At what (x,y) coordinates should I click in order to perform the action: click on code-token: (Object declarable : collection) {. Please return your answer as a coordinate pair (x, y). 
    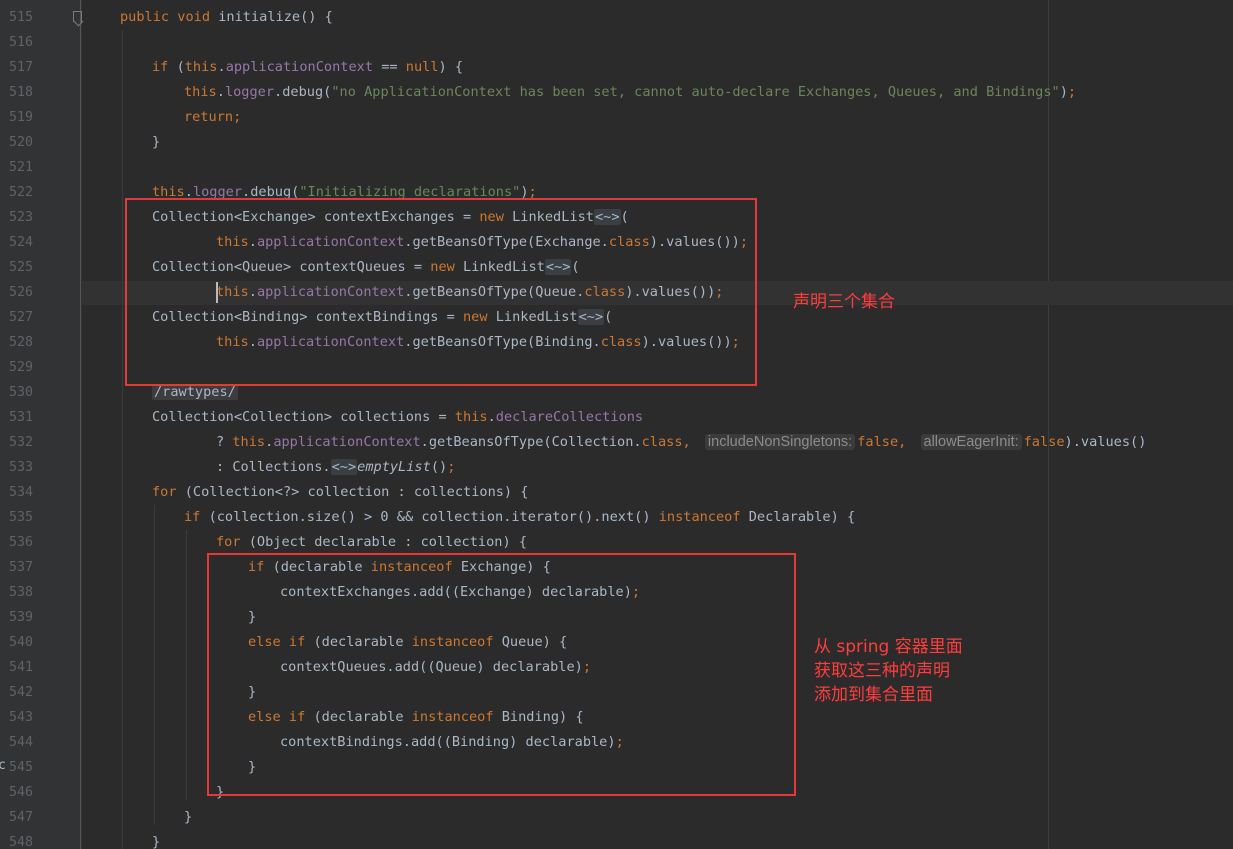
    Looking at the image, I should click on (388, 542).